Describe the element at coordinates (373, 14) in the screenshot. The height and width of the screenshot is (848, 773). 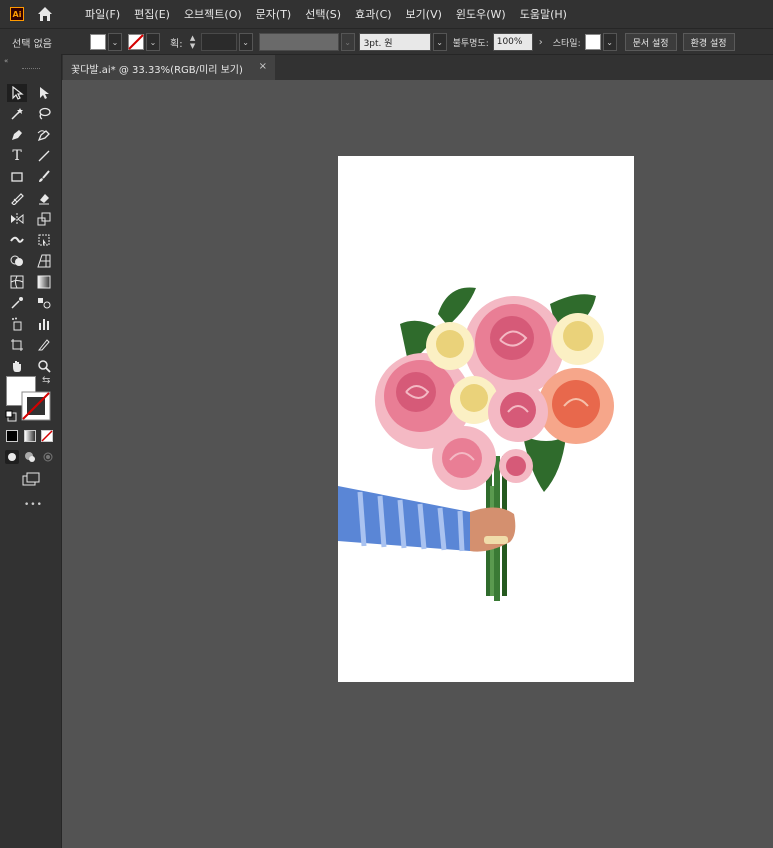
I see `menu-effect: 효과(C)` at that location.